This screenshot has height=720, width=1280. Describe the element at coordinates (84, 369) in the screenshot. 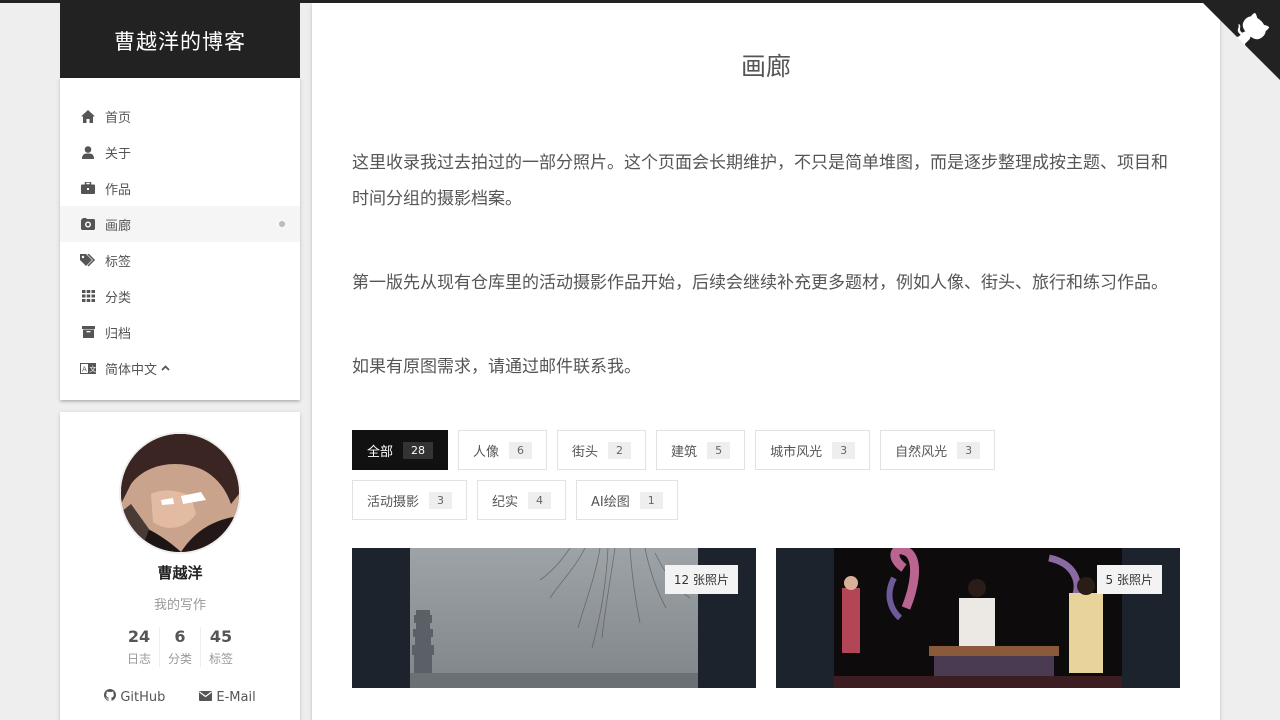

I see `svg-text: A` at that location.